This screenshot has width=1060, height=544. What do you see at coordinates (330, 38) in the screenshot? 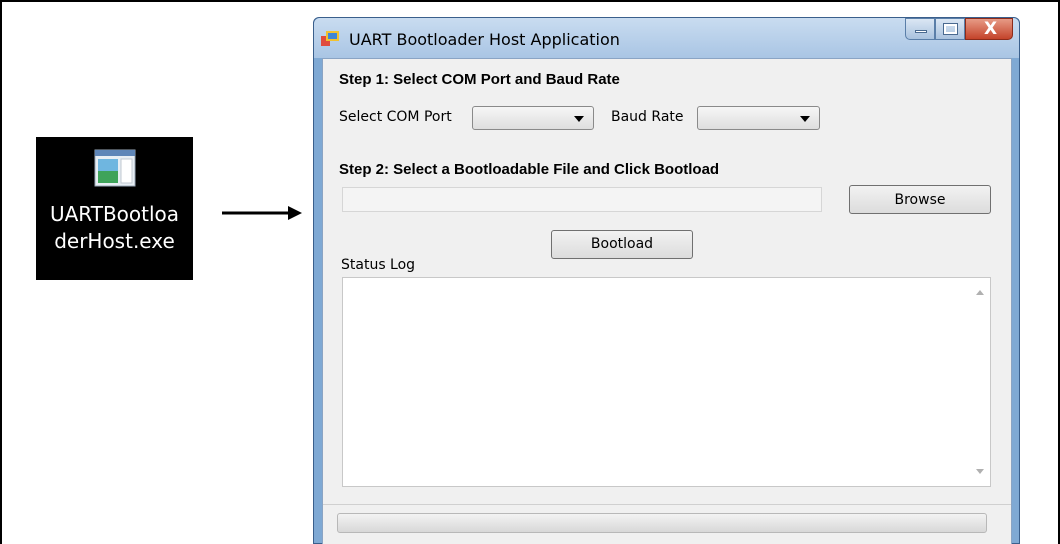
I see `app-window-icon` at bounding box center [330, 38].